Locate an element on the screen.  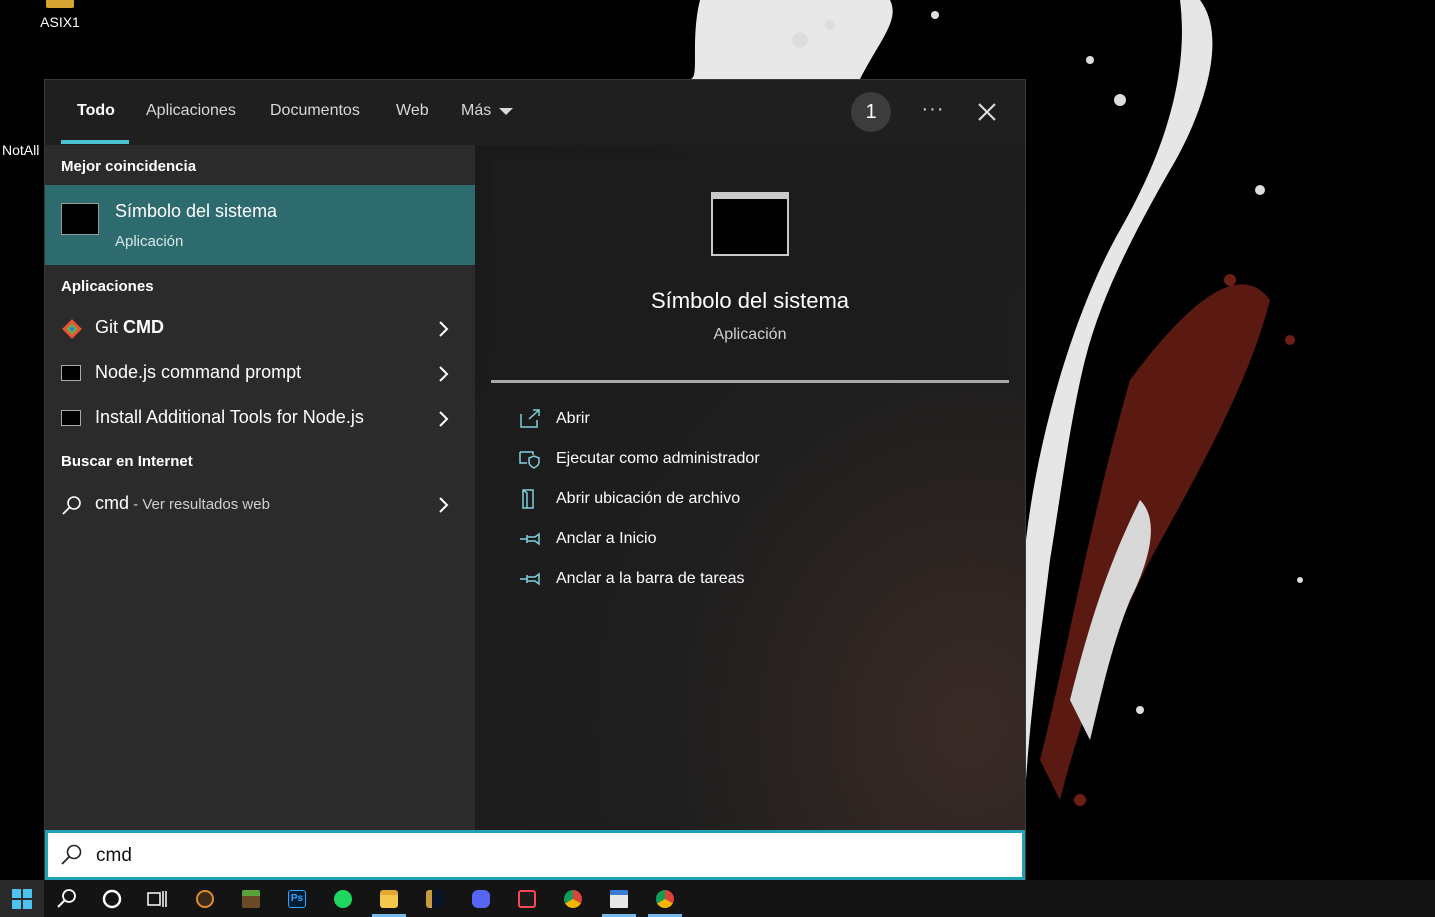
spotify-icon is located at coordinates (343, 898).